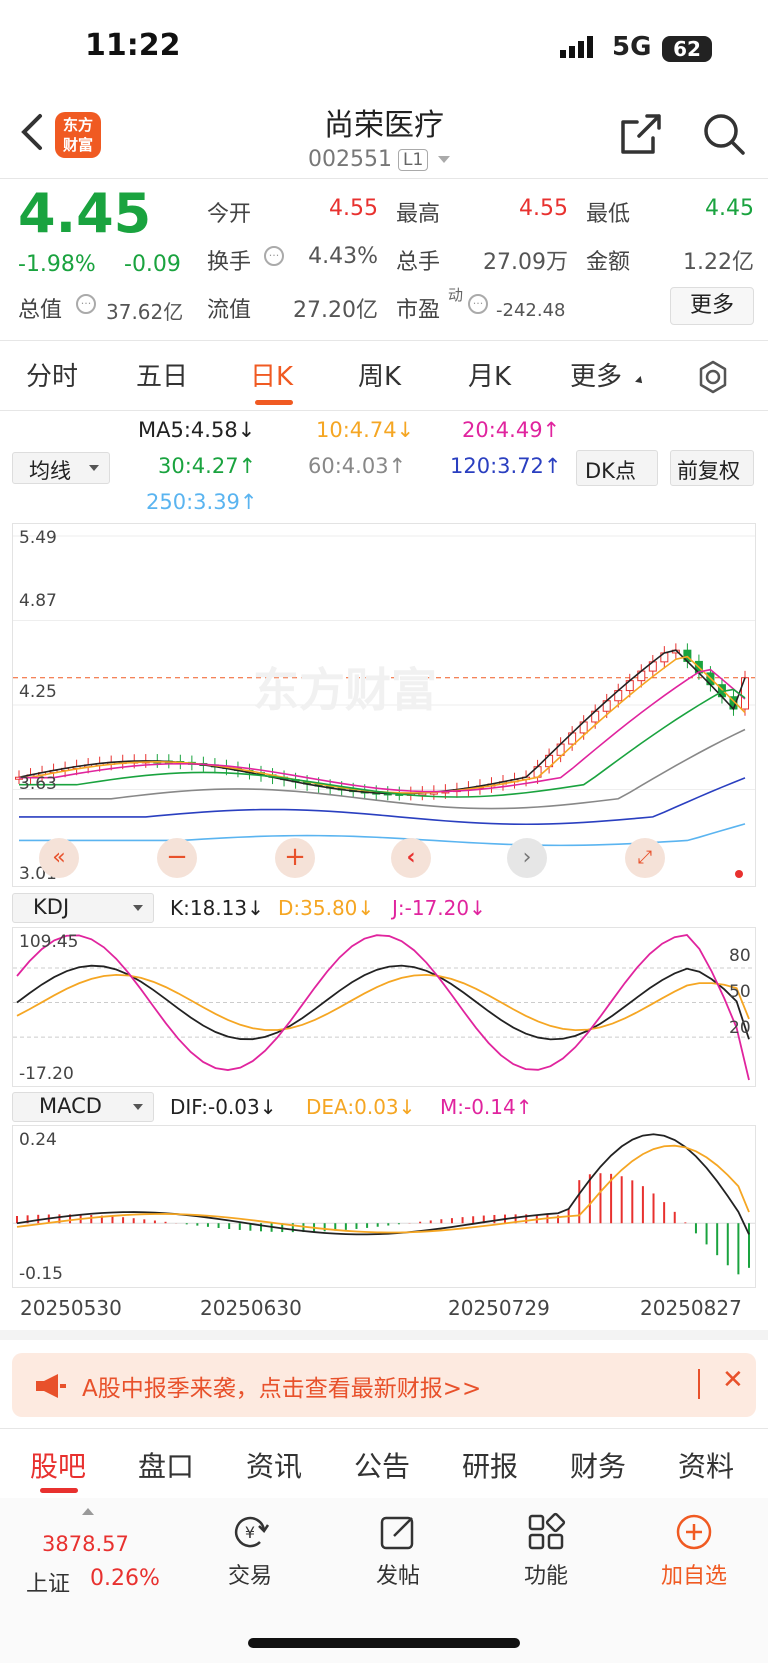 This screenshot has height=1663, width=768. I want to click on kdj-20-label: 20, so click(740, 1028).